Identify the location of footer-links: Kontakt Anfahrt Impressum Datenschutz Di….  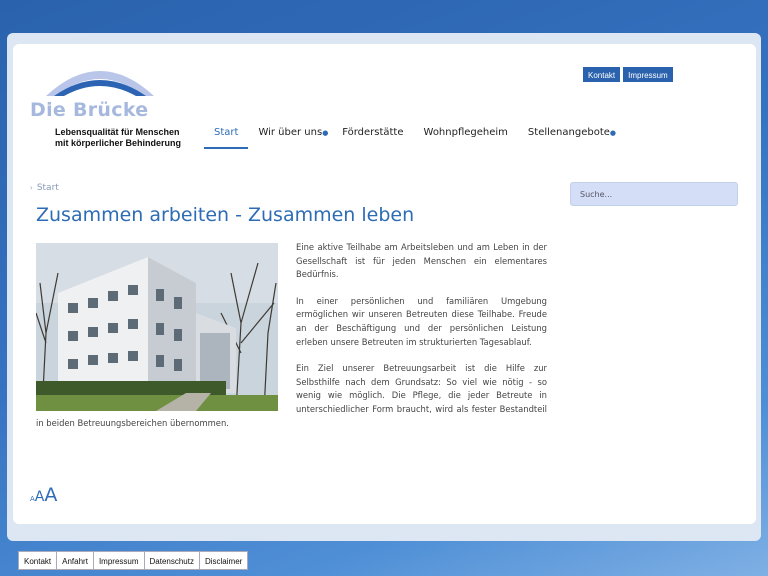
(133, 560).